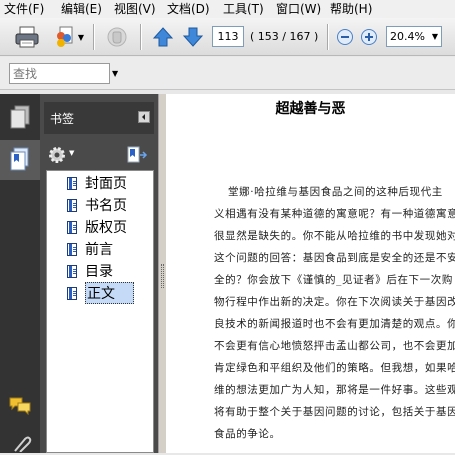 The height and width of the screenshot is (455, 455). I want to click on toolbar: ▼ 113 ( 153 / 167 ) 20.4% ▼, so click(227, 37).